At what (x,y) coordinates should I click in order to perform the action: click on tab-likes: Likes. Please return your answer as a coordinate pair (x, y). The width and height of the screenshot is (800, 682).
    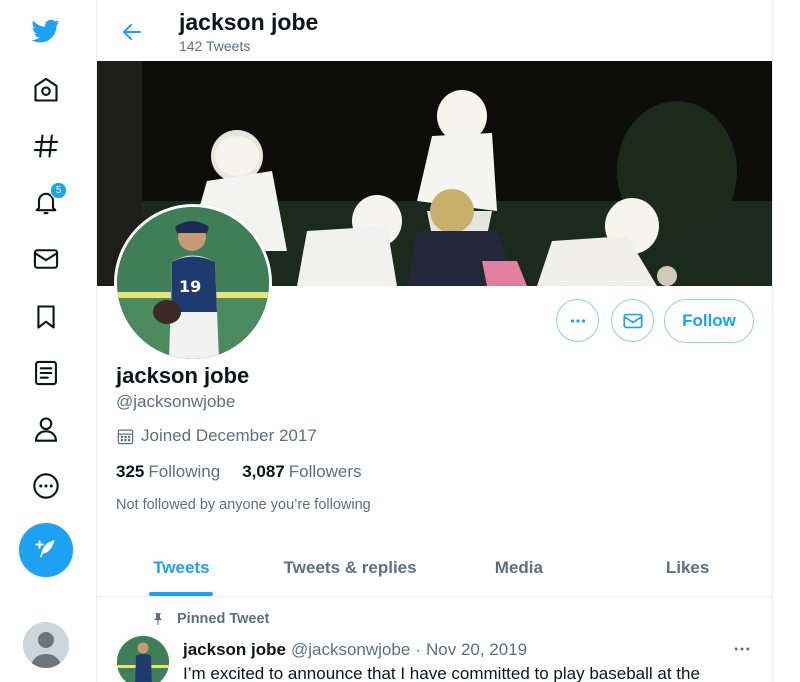
    Looking at the image, I should click on (687, 568).